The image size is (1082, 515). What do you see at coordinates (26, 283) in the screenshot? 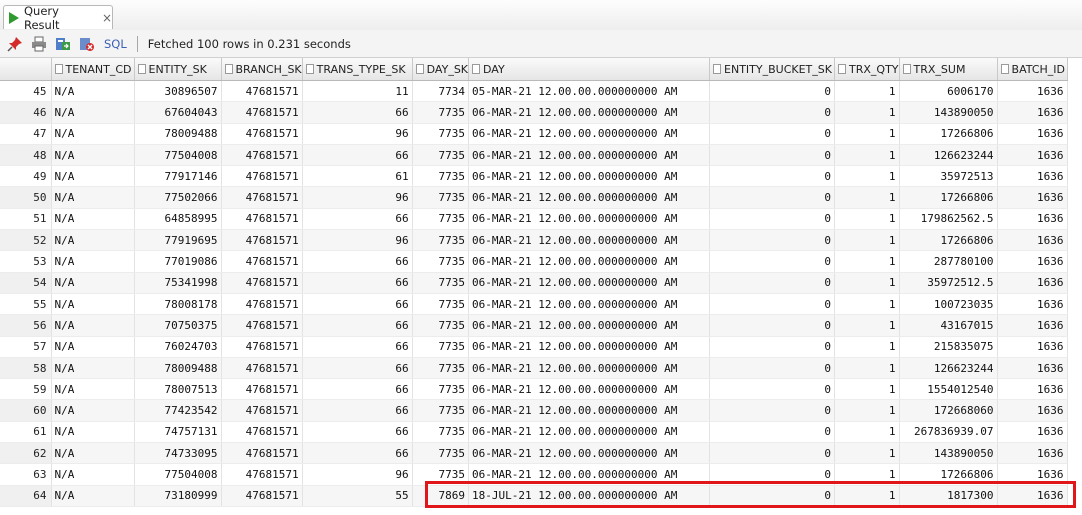
I see `row-number: 54` at bounding box center [26, 283].